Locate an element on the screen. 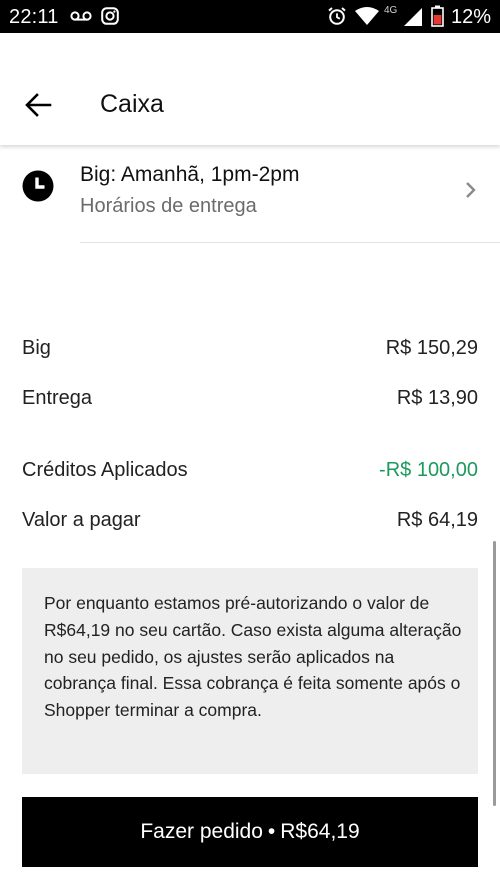 The height and width of the screenshot is (889, 500). summary-row-credits: Créditos Aplicados -R$ 100,00 is located at coordinates (250, 470).